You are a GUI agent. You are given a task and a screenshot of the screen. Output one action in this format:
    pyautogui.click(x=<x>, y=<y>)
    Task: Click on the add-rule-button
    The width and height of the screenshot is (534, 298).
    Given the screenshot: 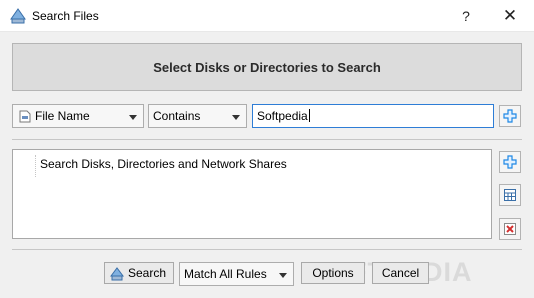 What is the action you would take?
    pyautogui.click(x=510, y=116)
    